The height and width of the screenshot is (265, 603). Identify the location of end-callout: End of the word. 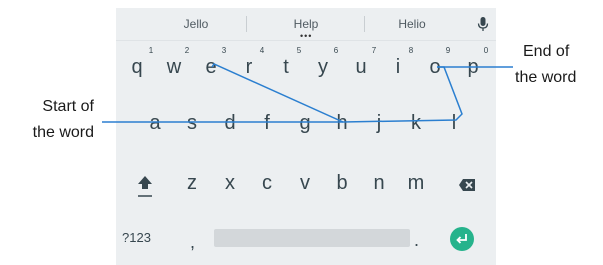
(545, 65).